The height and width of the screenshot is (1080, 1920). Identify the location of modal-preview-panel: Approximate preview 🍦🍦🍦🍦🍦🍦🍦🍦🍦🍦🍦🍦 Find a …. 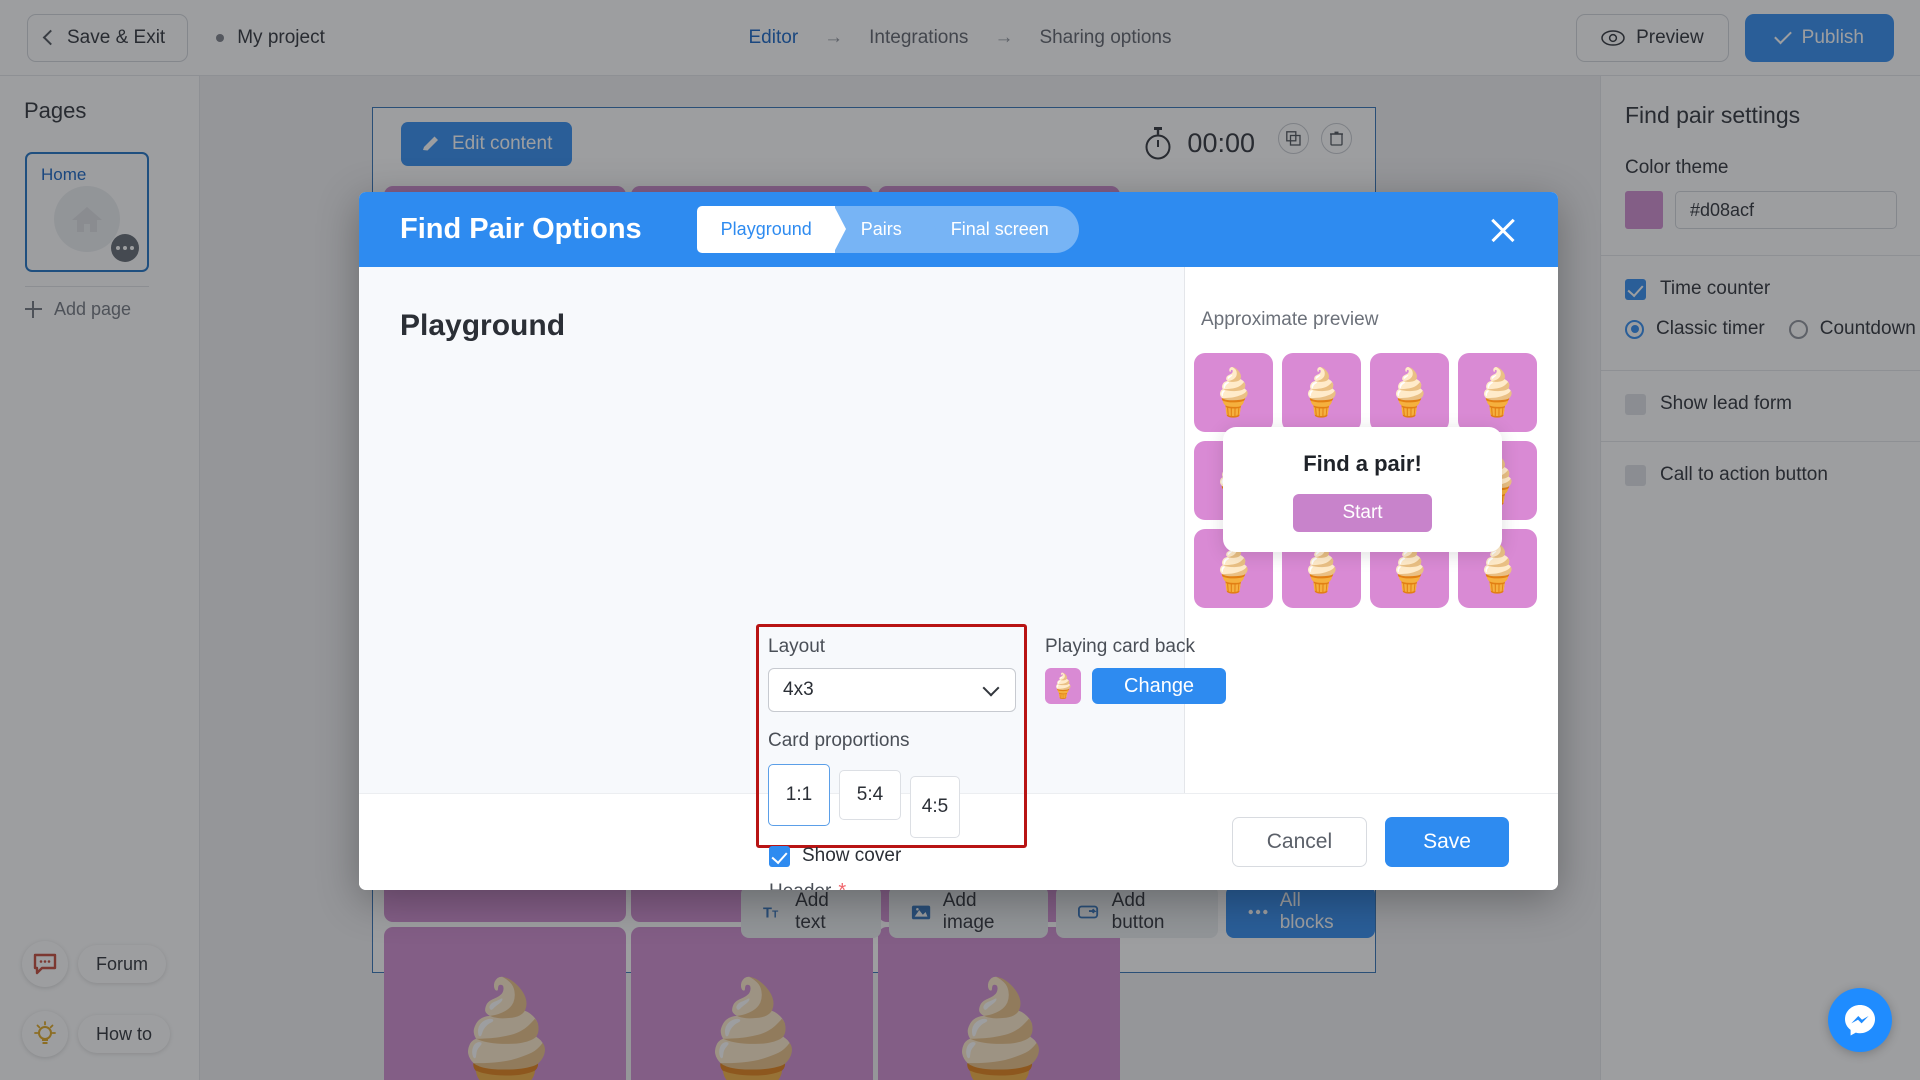
(1371, 530).